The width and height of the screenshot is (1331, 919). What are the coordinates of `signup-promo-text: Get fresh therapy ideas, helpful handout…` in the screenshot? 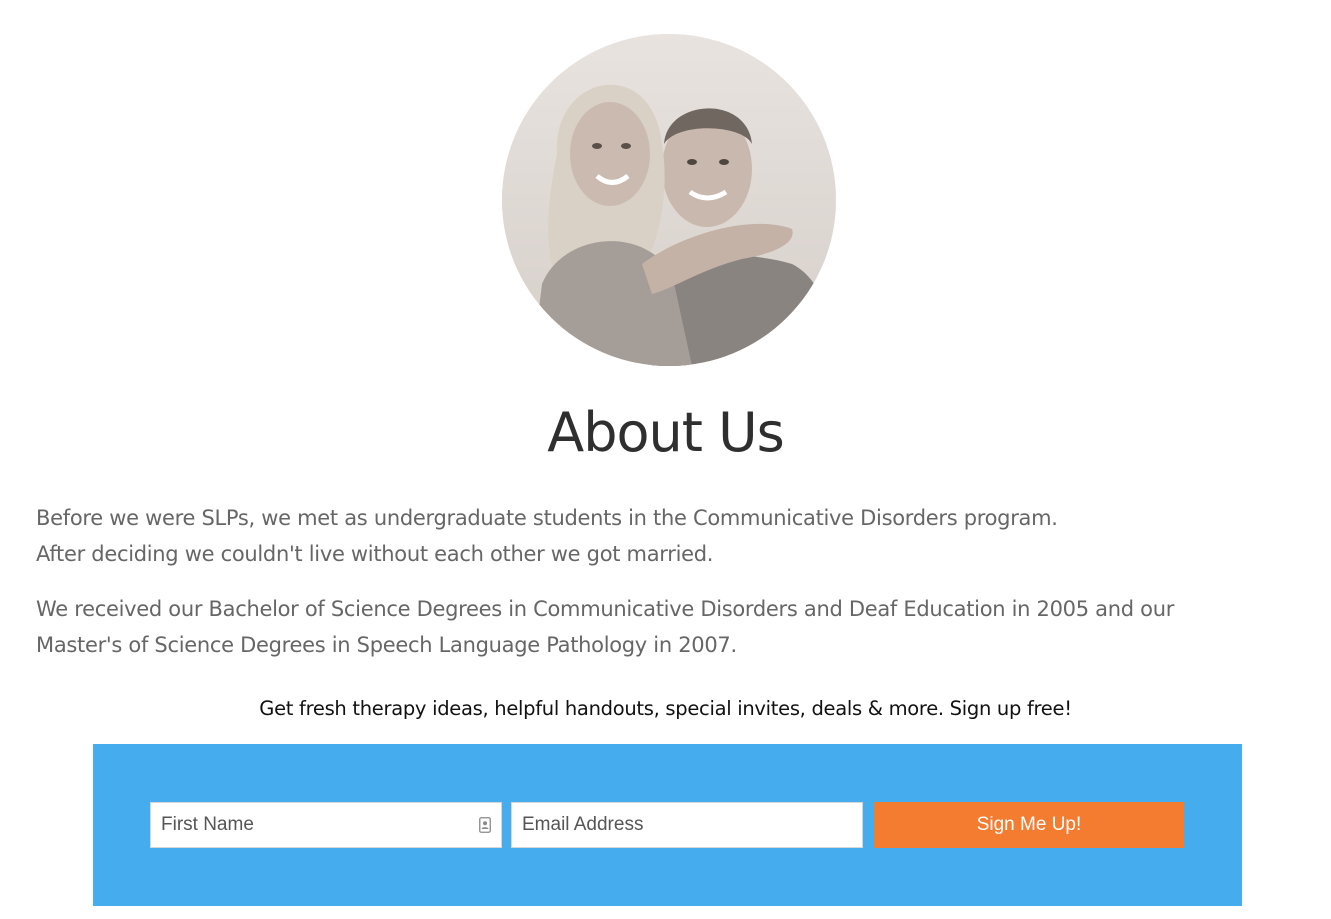 It's located at (665, 708).